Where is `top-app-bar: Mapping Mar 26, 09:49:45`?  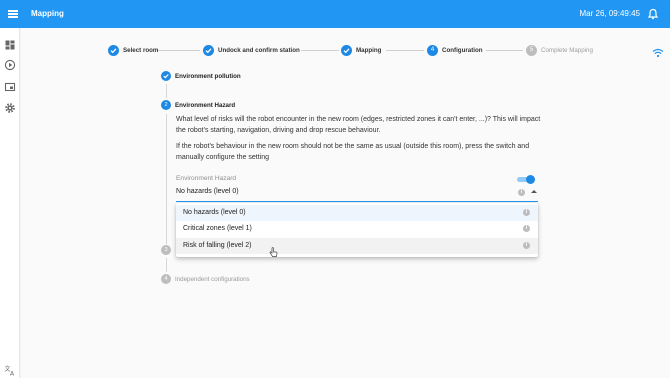
top-app-bar: Mapping Mar 26, 09:49:45 is located at coordinates (335, 14).